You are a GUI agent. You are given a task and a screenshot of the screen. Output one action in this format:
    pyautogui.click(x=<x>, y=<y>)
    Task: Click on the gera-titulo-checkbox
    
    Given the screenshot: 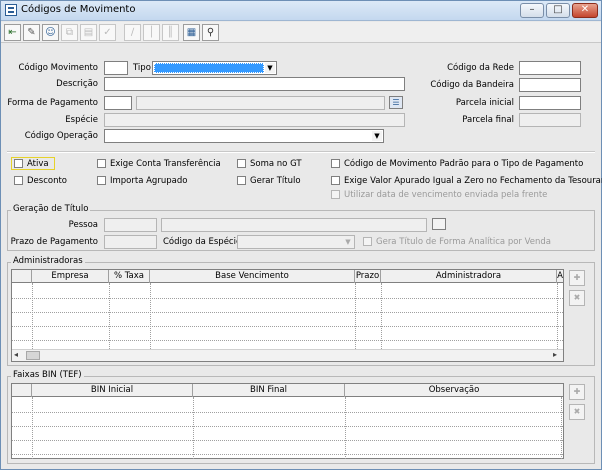 What is the action you would take?
    pyautogui.click(x=367, y=241)
    